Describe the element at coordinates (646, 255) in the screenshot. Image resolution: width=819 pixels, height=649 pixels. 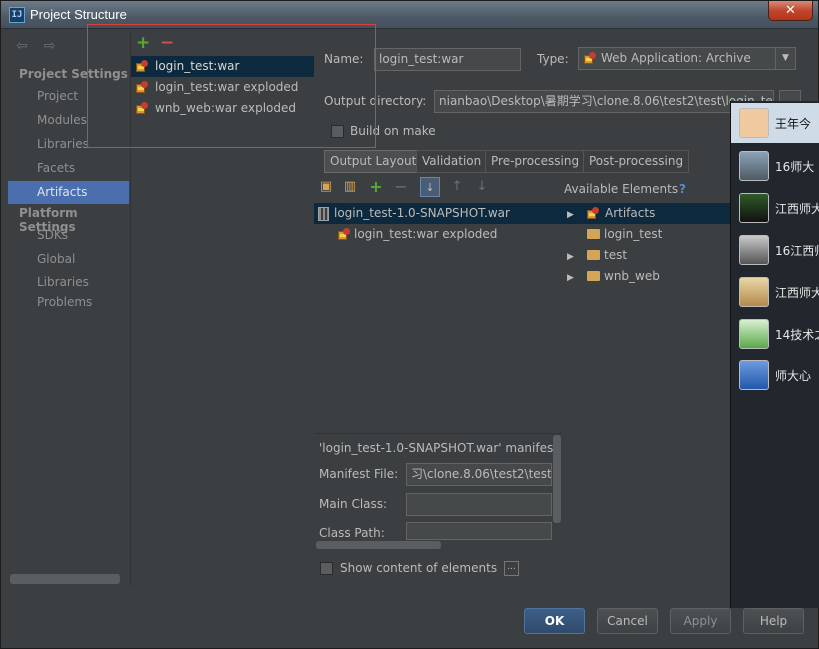
I see `available-row: ▶ test` at that location.